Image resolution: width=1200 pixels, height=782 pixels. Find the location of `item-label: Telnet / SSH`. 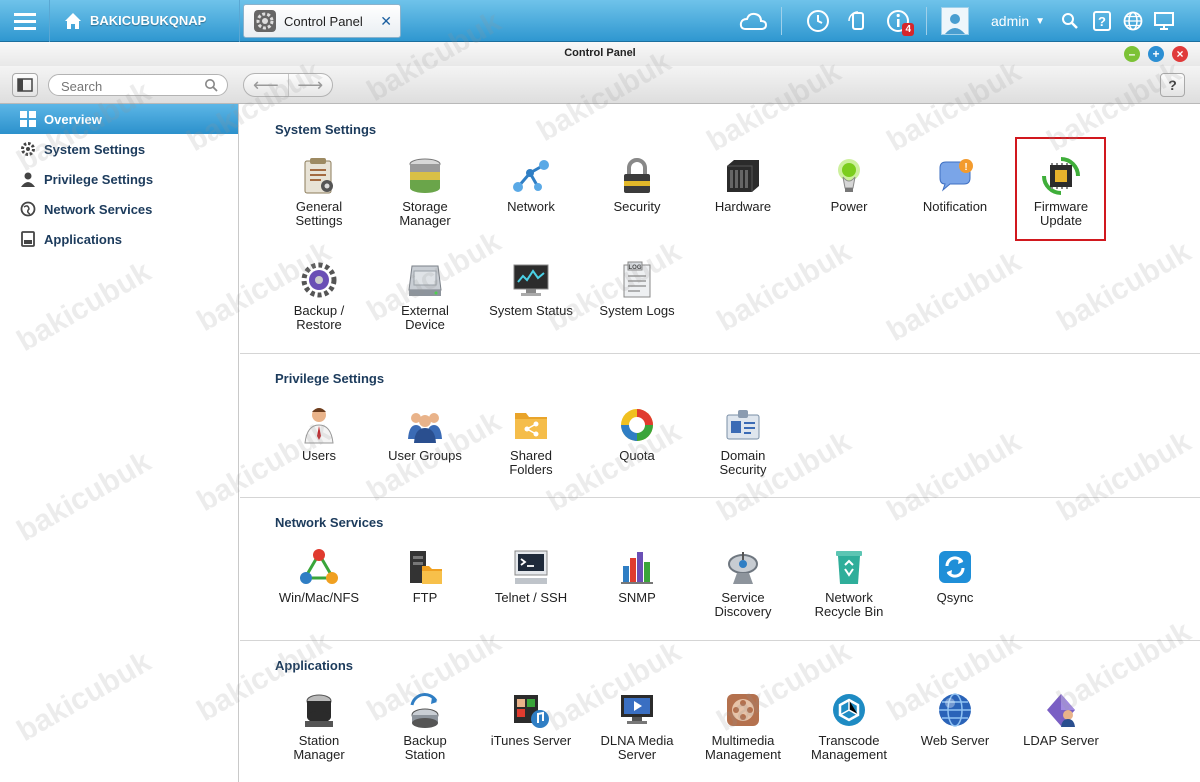

item-label: Telnet / SSH is located at coordinates (531, 597).